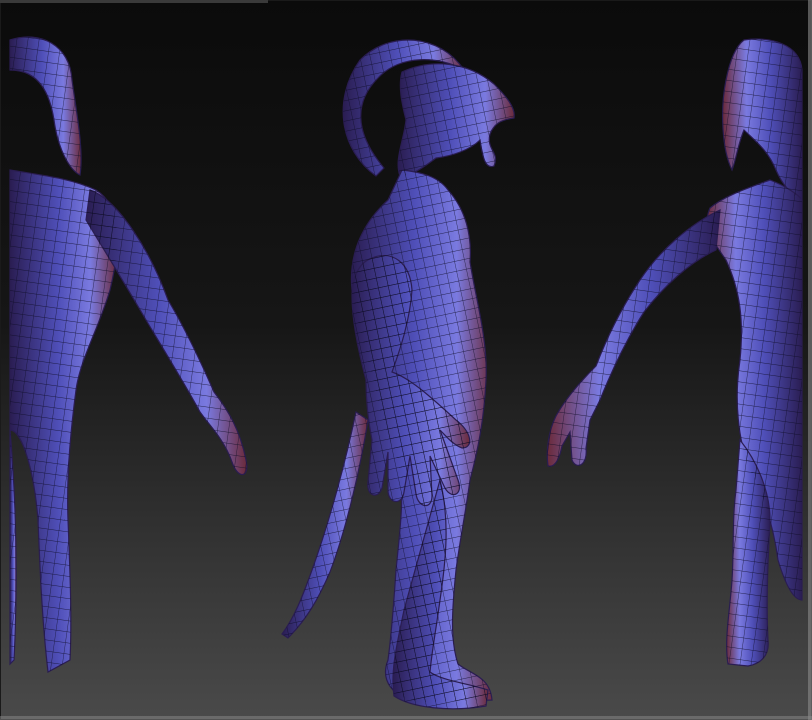  Describe the element at coordinates (810, 360) in the screenshot. I see `viewport-right-edge` at that location.